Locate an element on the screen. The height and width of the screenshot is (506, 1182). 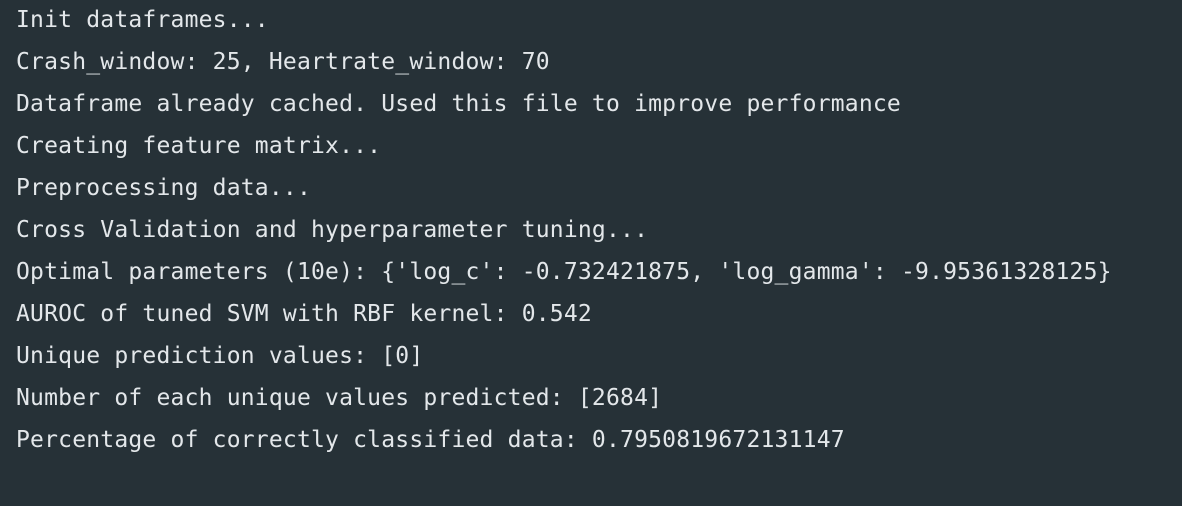
output-line: Unique prediction values: [0] is located at coordinates (220, 356).